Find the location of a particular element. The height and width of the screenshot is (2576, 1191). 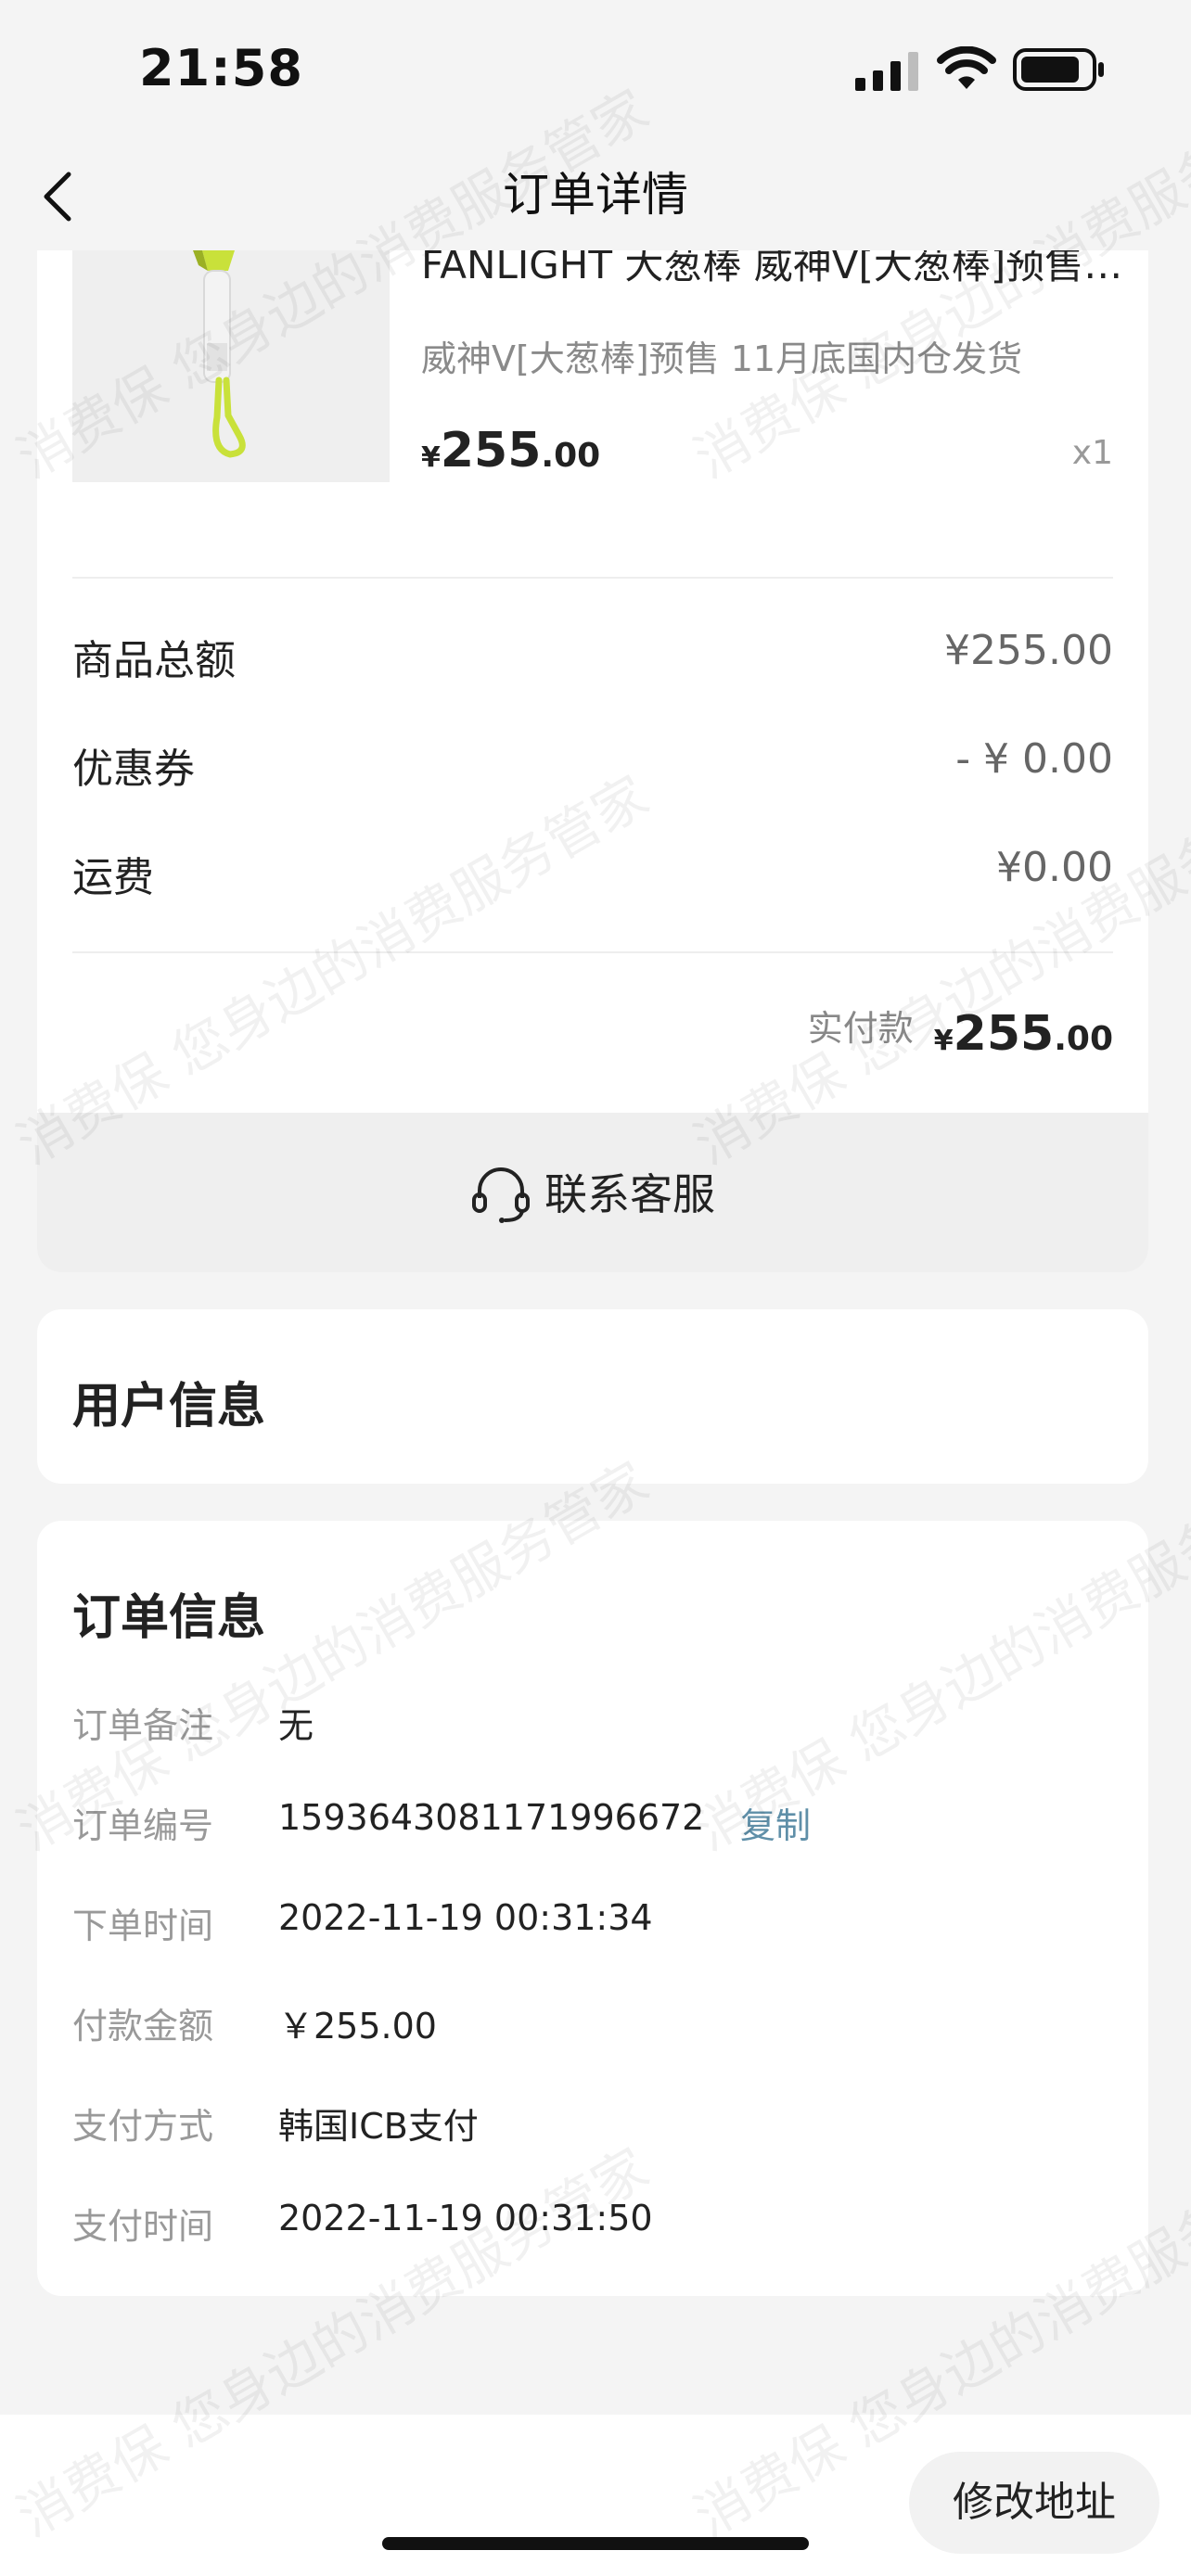

payment-method-row: 支付方式 韩国ICB支付 is located at coordinates (591, 2125).